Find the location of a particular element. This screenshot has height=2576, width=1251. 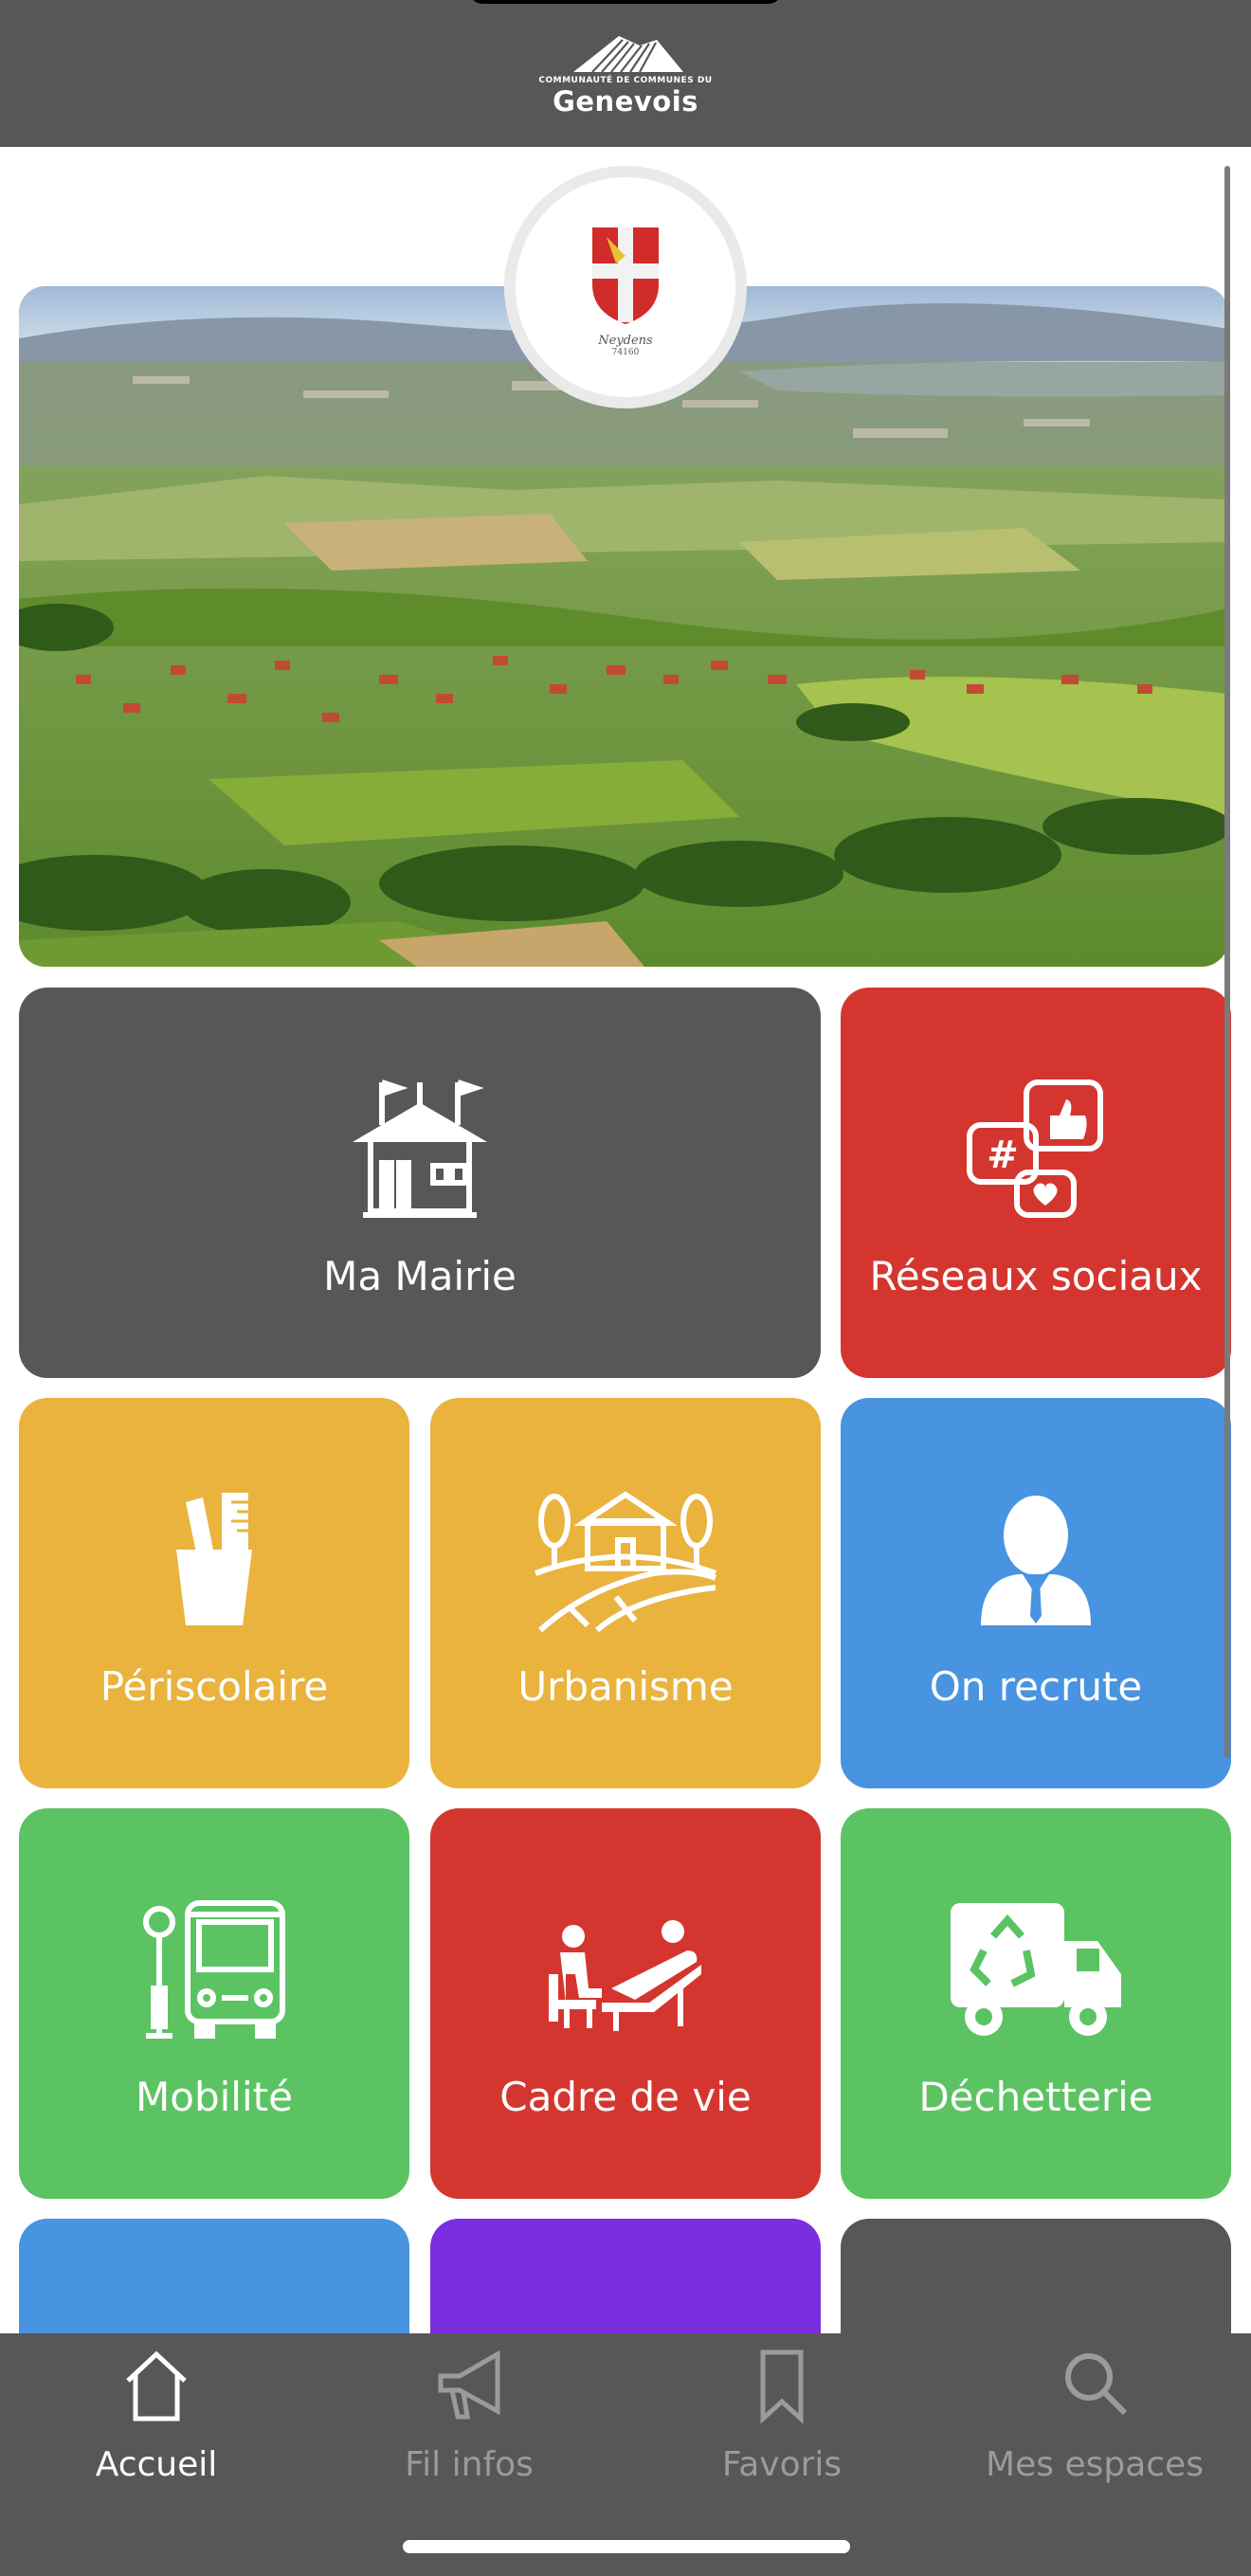

coat-of-arms-icon is located at coordinates (626, 275).